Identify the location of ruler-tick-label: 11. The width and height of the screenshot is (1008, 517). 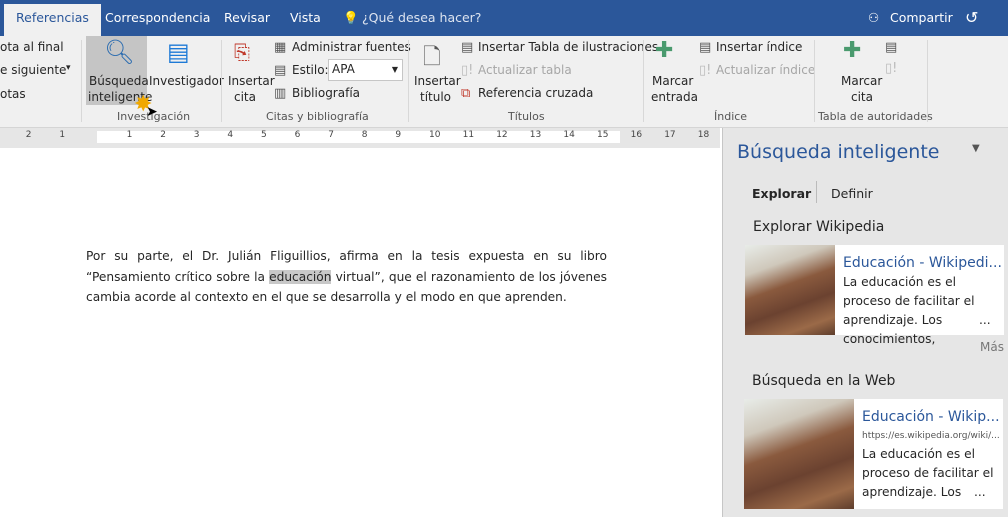
(468, 135).